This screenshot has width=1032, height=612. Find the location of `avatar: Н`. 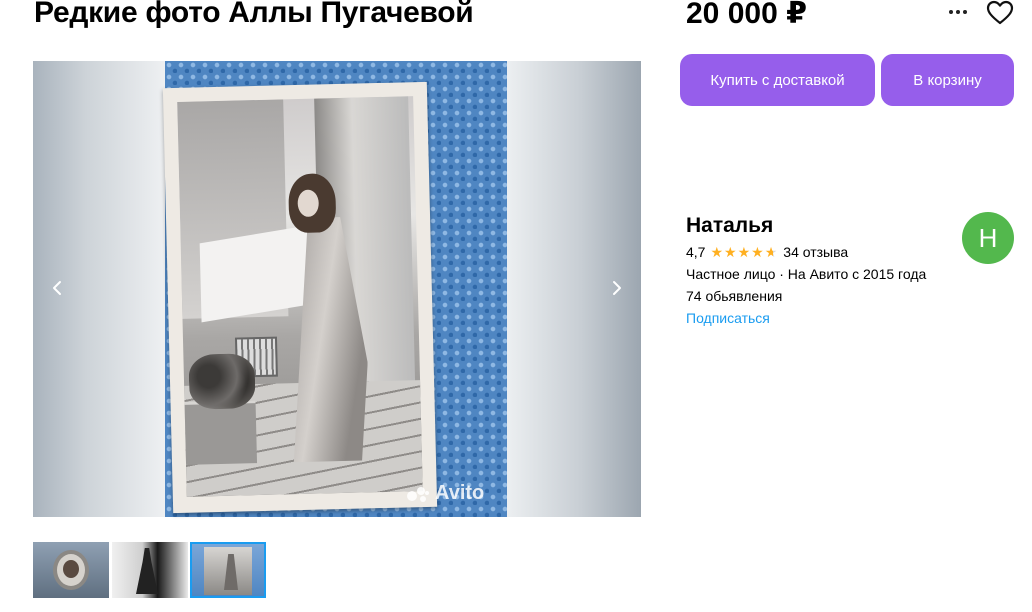

avatar: Н is located at coordinates (988, 238).